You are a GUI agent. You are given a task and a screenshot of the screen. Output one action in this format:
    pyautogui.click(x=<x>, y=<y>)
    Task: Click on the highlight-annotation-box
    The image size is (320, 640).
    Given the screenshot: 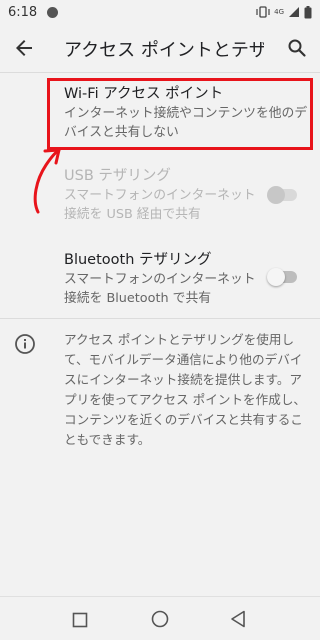 What is the action you would take?
    pyautogui.click(x=180, y=114)
    